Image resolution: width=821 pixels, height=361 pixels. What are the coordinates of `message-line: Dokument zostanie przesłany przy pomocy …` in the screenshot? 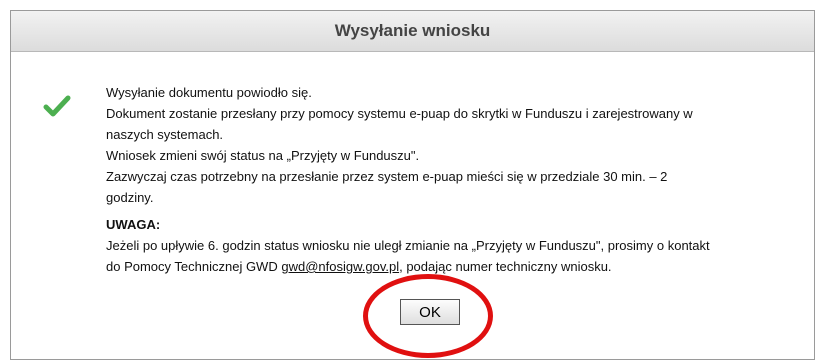 It's located at (399, 113).